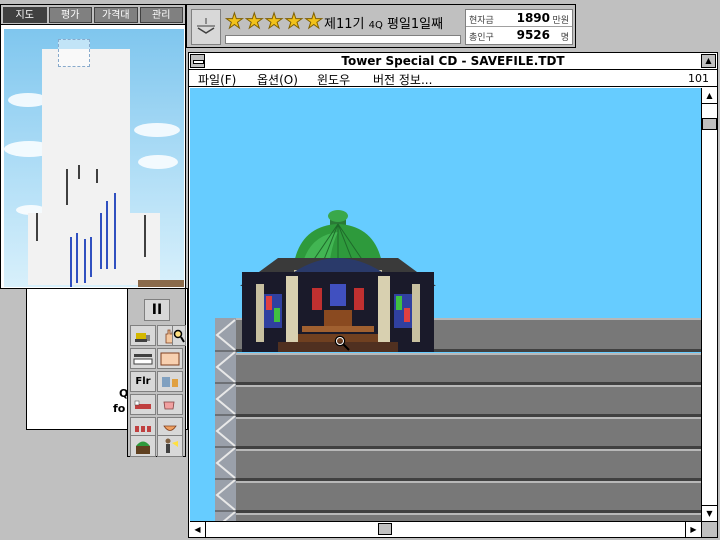 This screenshot has width=720, height=540. I want to click on funds-label: 현자금, so click(481, 21).